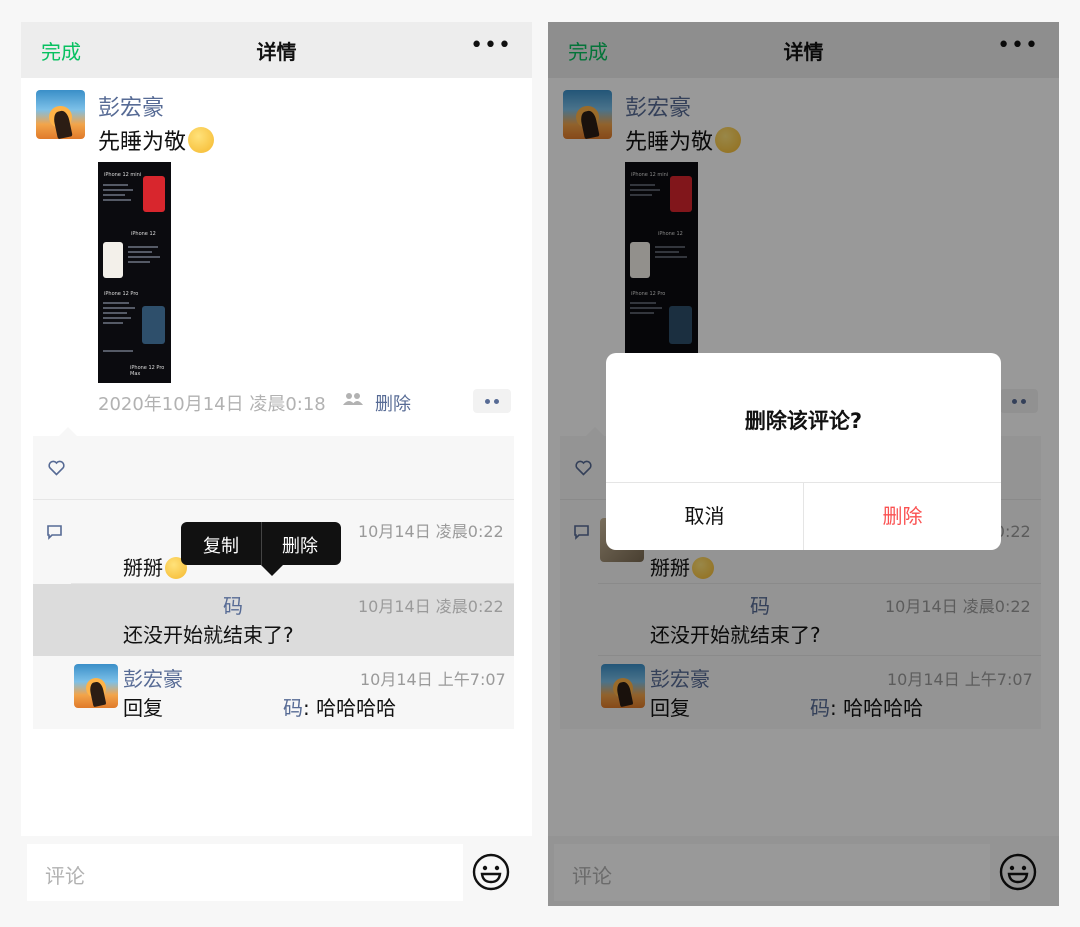  I want to click on image-caption: iPhone 12 Pro, so click(121, 294).